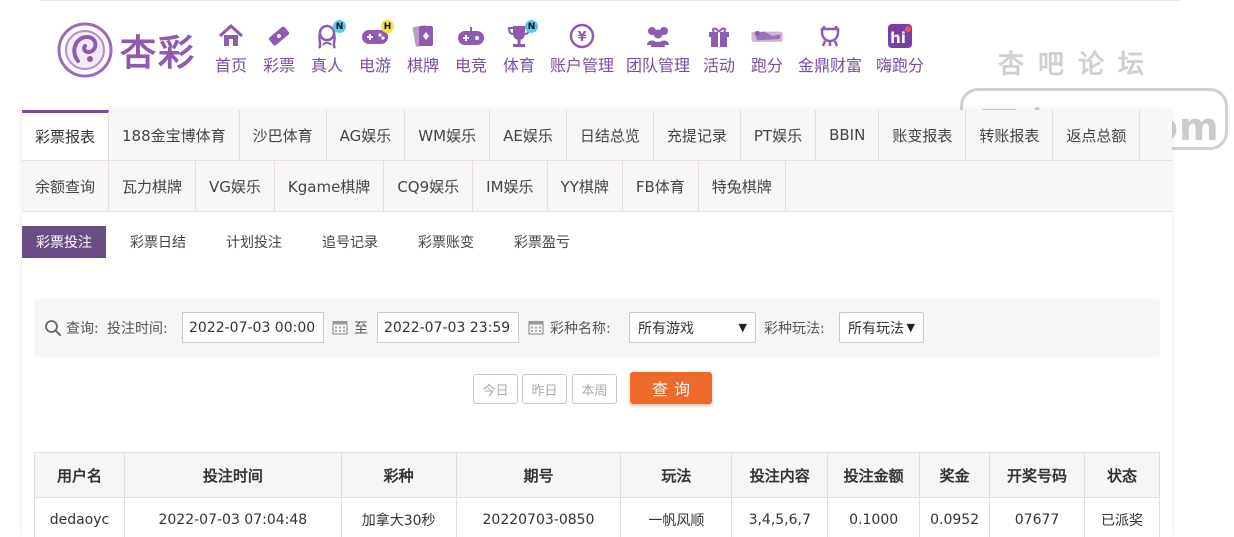 The width and height of the screenshot is (1234, 537). Describe the element at coordinates (470, 65) in the screenshot. I see `nav-item-label: 电竞` at that location.